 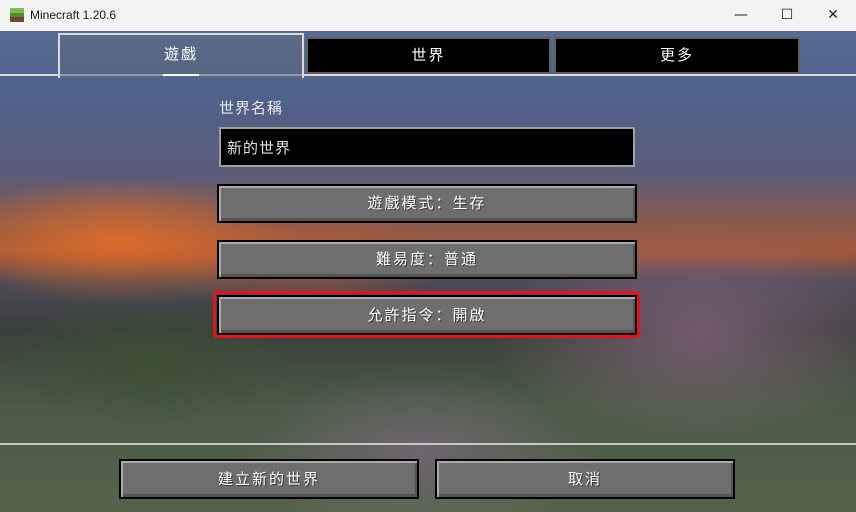 I want to click on window-titlebar: Minecraft 1.20.6 — ☐ ✕, so click(x=428, y=16).